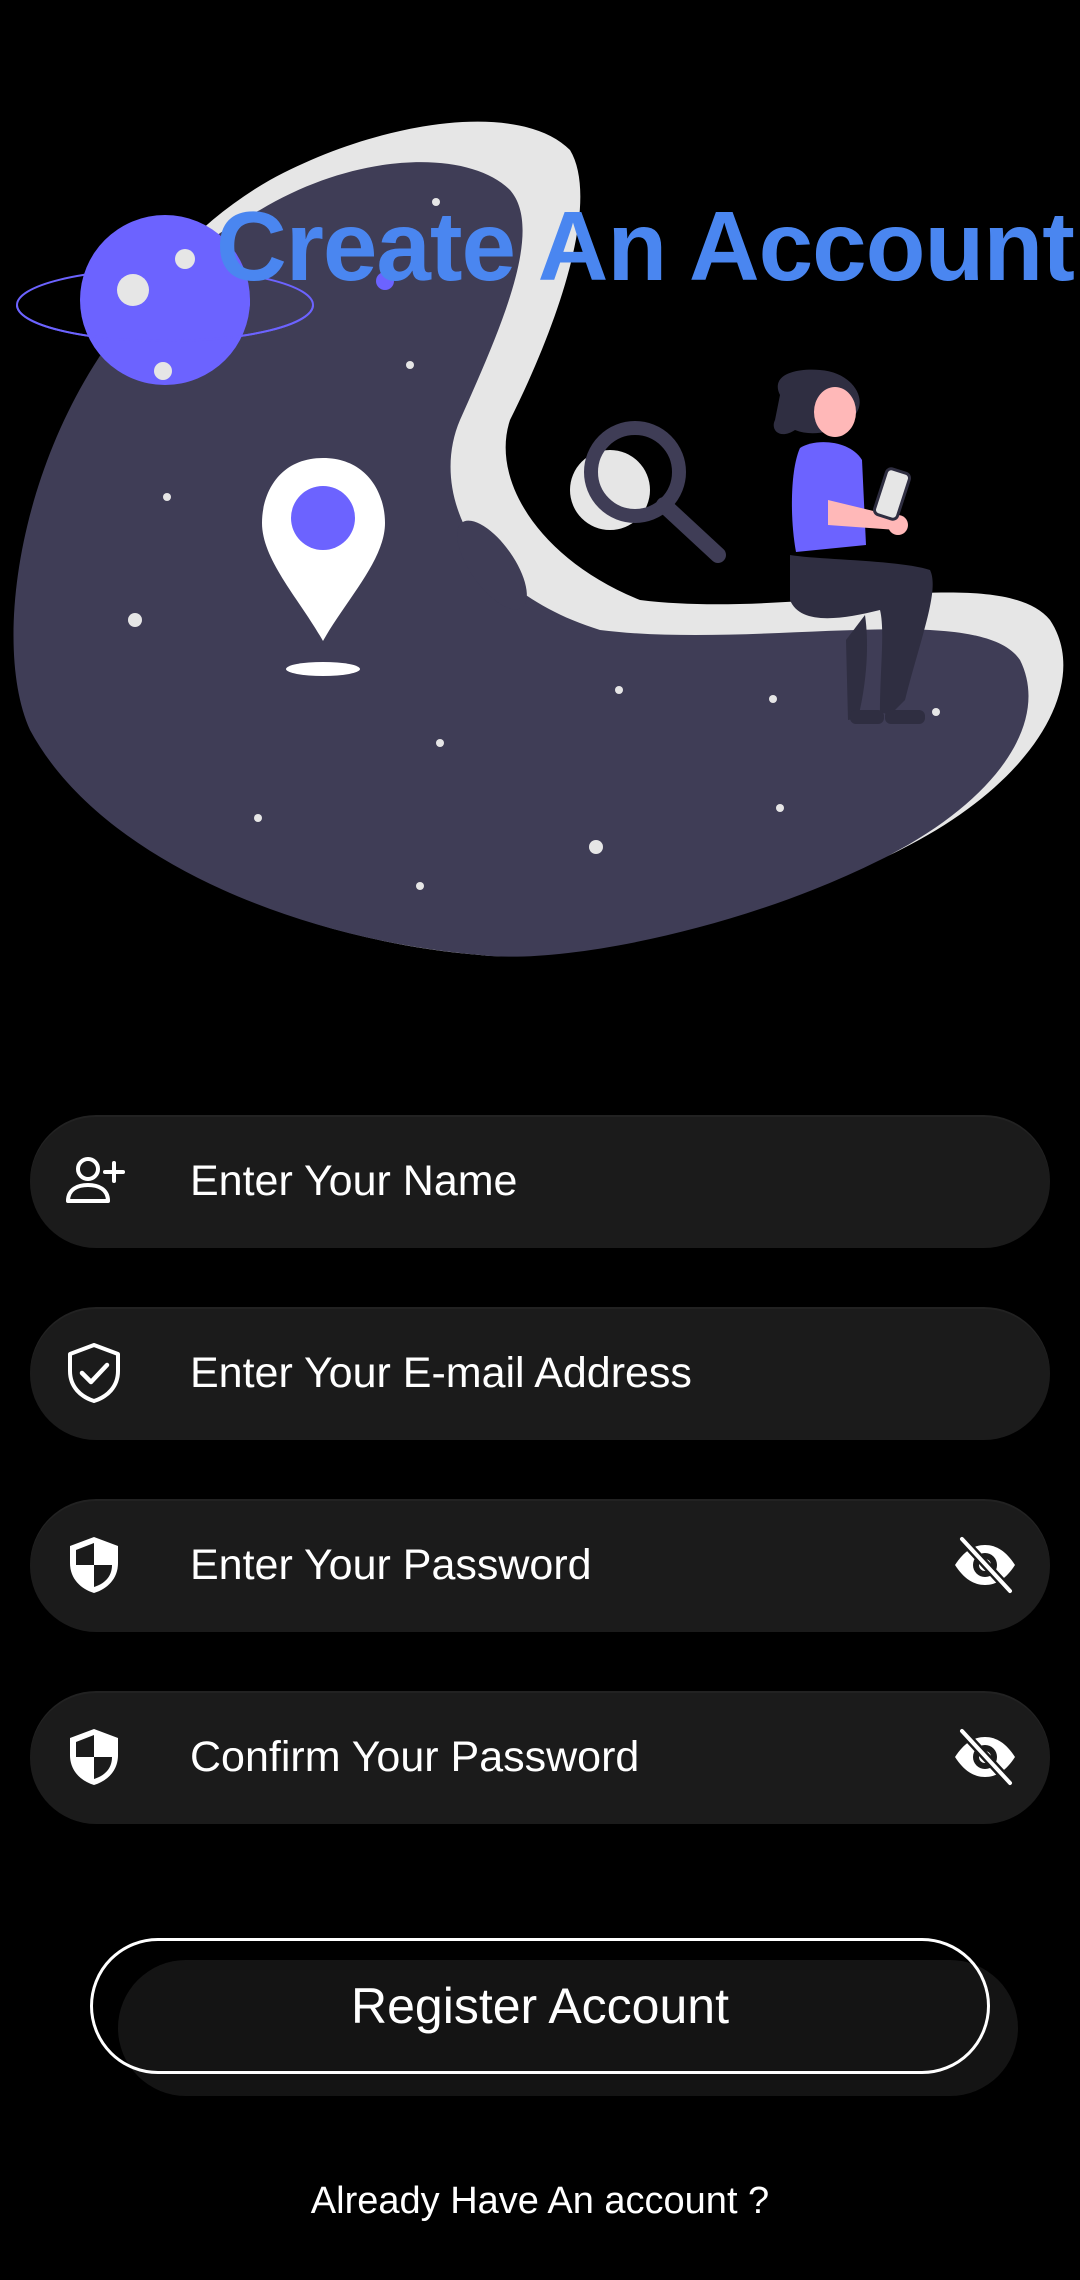  Describe the element at coordinates (648, 492) in the screenshot. I see `magnifier-icon` at that location.